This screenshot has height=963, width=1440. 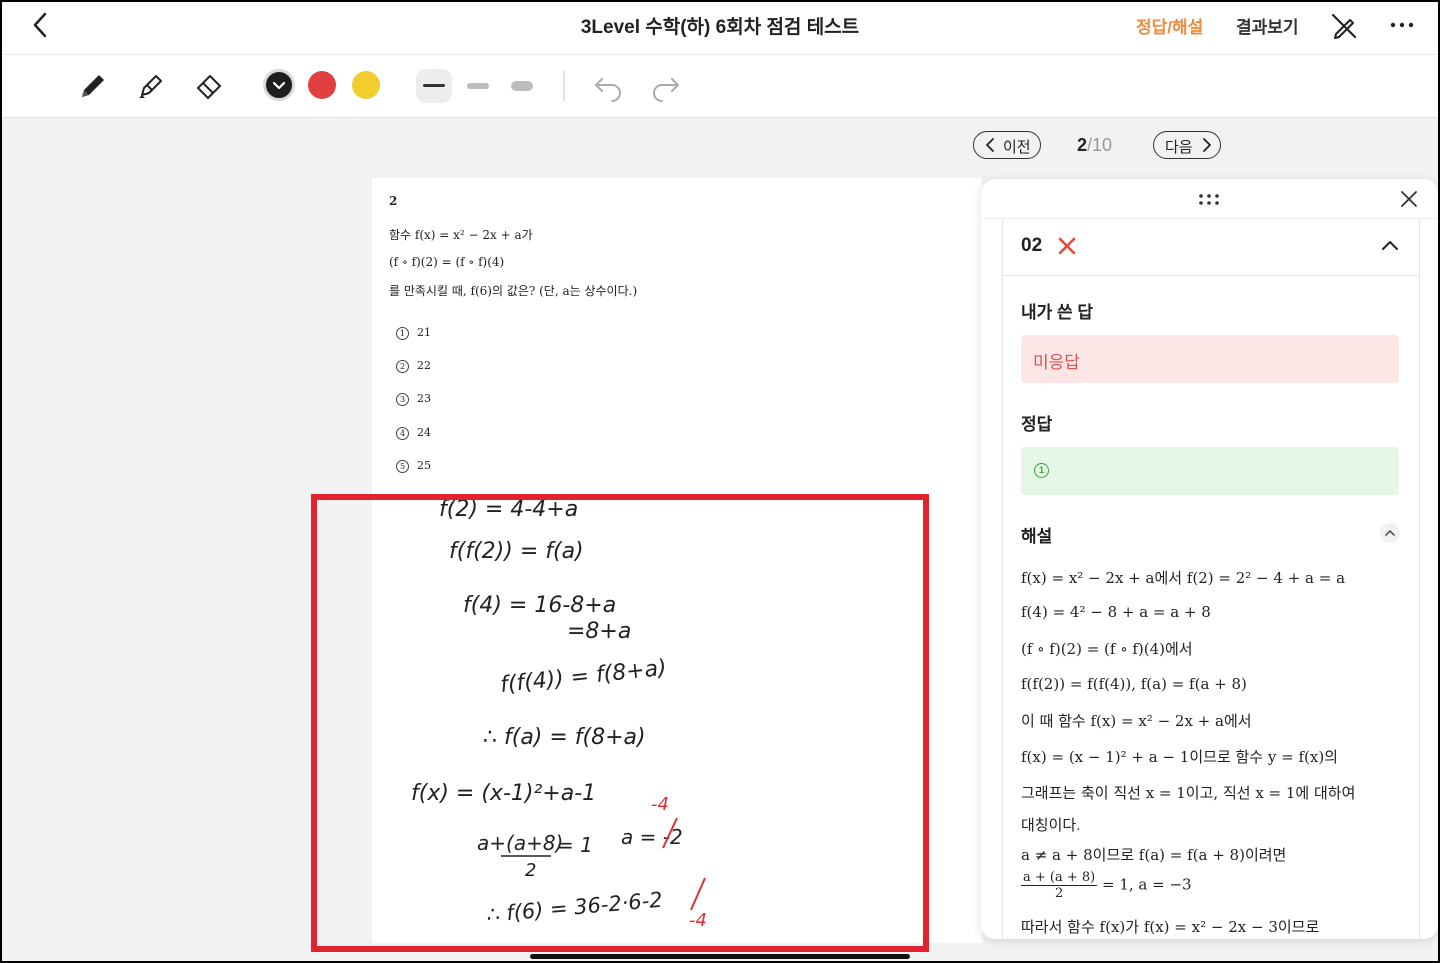 I want to click on solution-fraction-line: a + (a + 8) 2 = 1, a = −3, so click(x=1106, y=885).